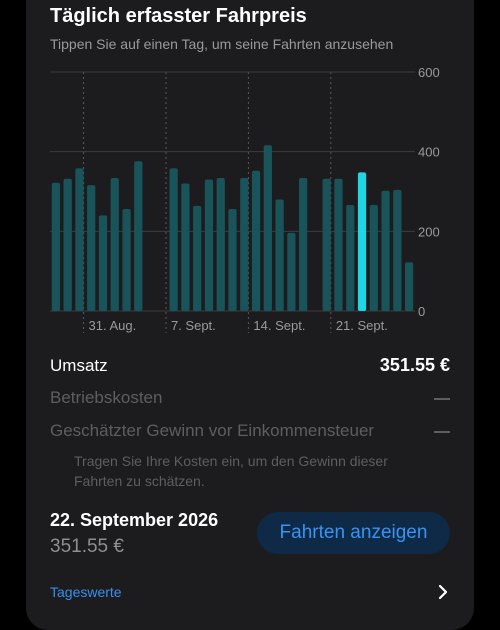 The width and height of the screenshot is (500, 630). Describe the element at coordinates (442, 432) in the screenshot. I see `estimated-profit-empty-dash` at that location.